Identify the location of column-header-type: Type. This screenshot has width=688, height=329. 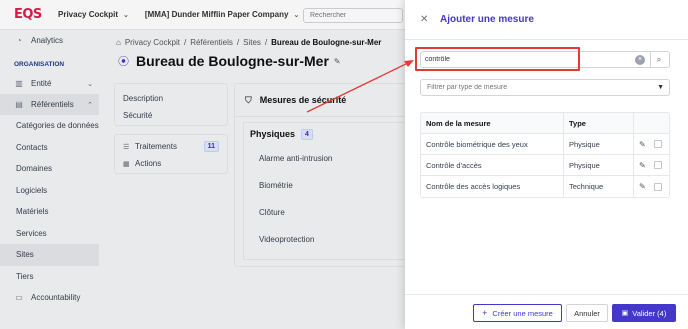
(598, 123).